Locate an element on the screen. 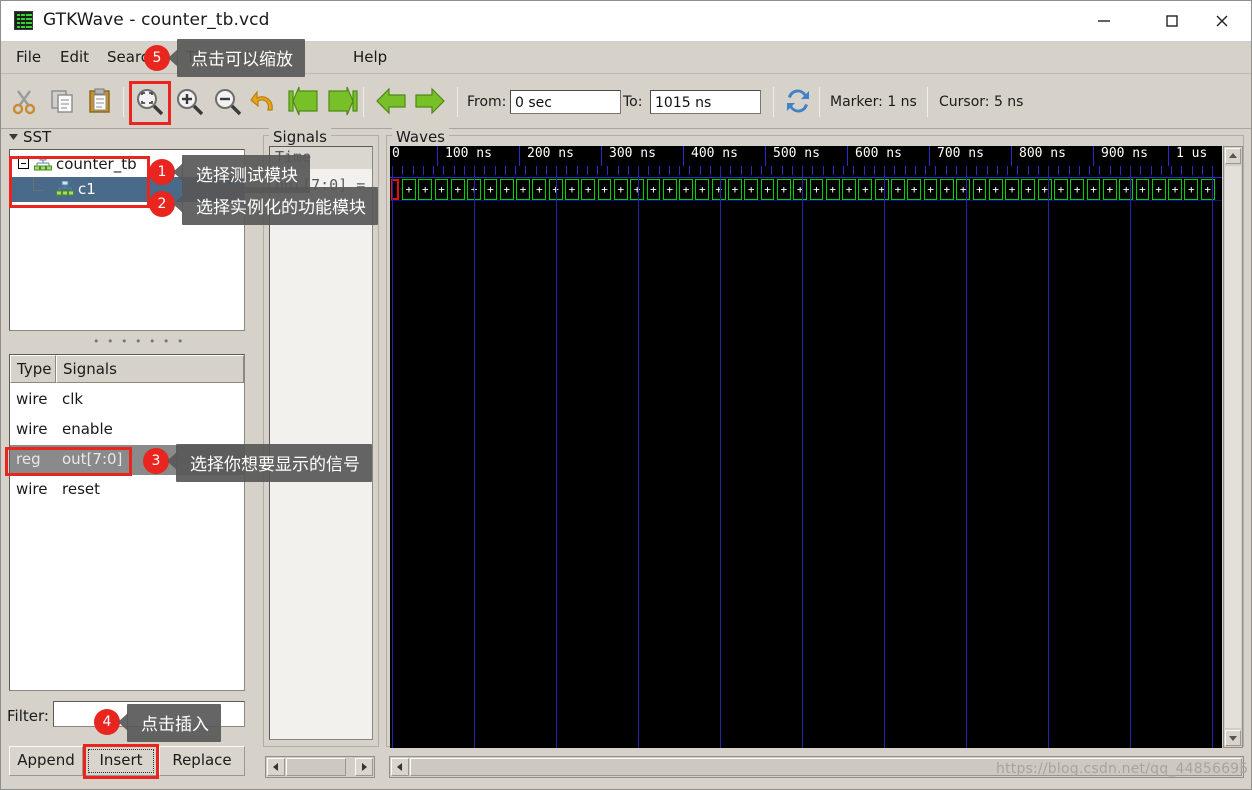 This screenshot has width=1252, height=790. waves-panel-legend: Waves is located at coordinates (420, 137).